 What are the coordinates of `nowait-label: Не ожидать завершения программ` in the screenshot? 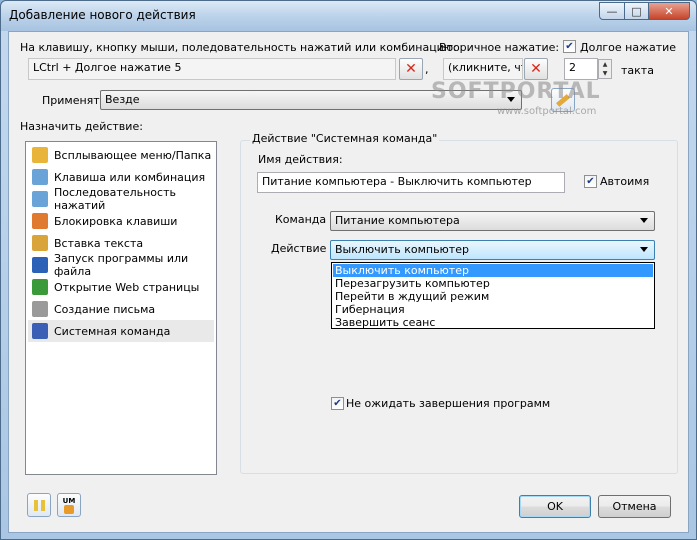 It's located at (448, 403).